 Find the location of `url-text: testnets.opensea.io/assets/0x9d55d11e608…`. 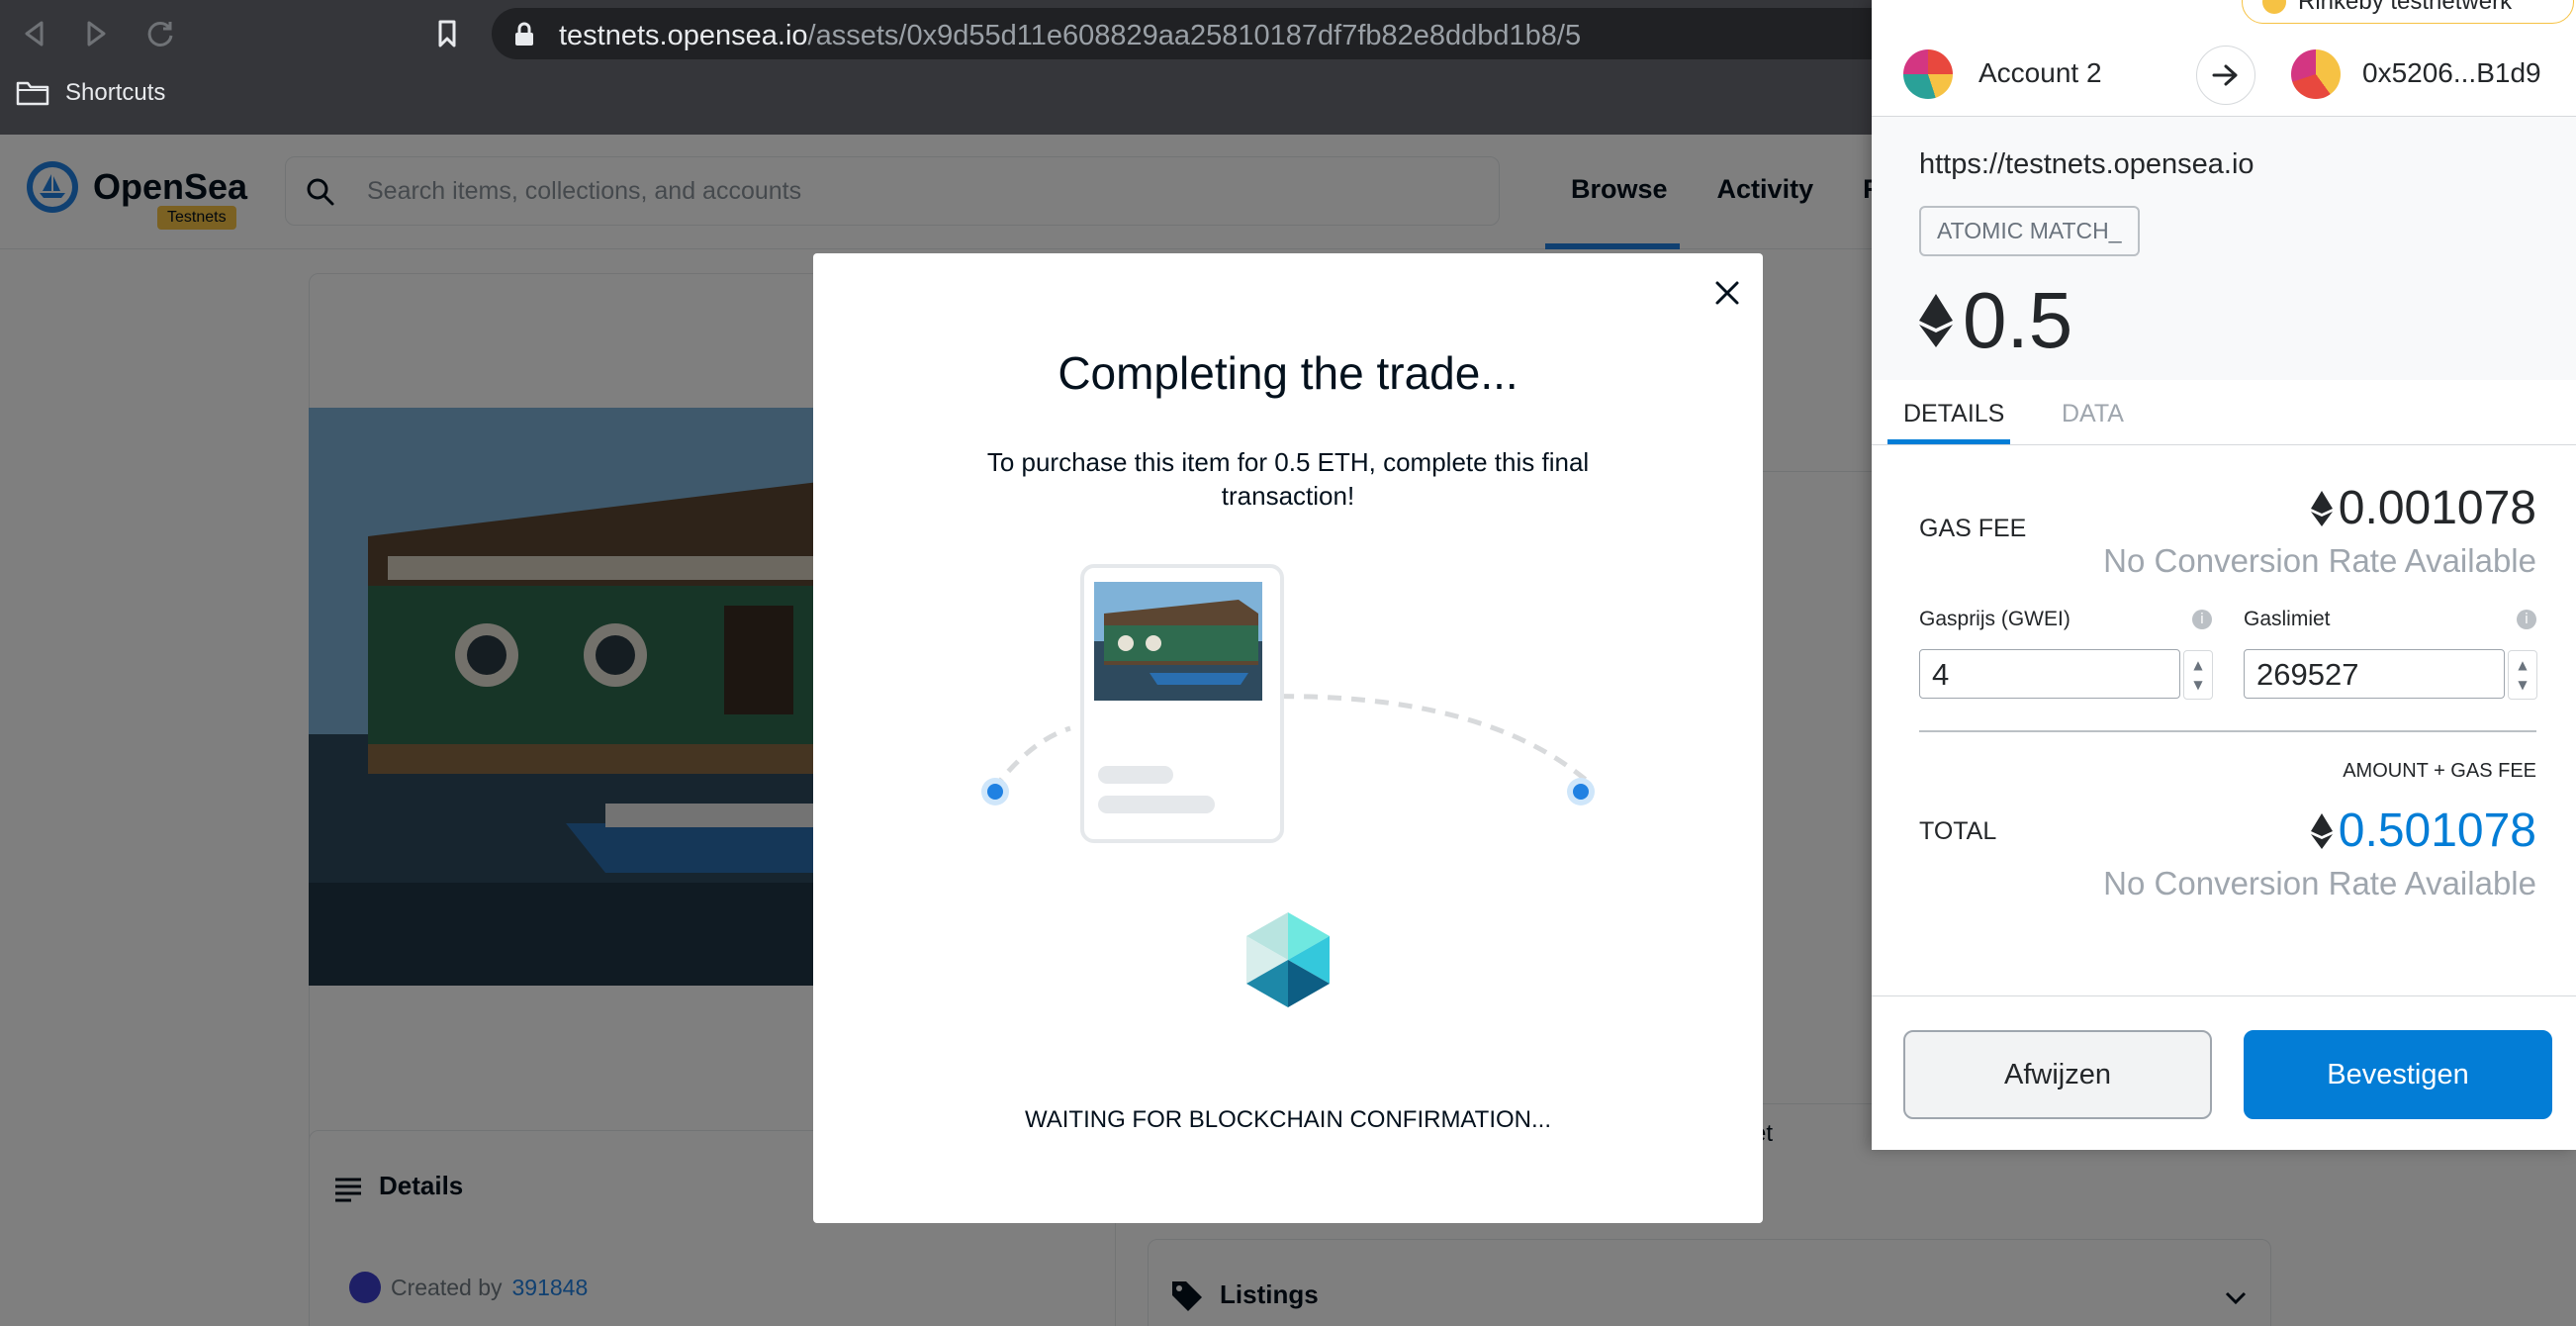

url-text: testnets.opensea.io/assets/0x9d55d11e608… is located at coordinates (1070, 35).